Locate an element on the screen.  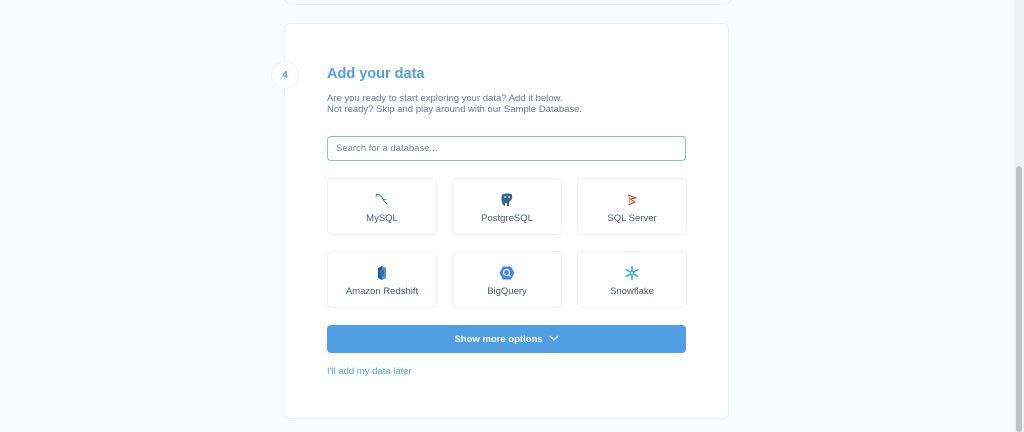
database-option-amazon-redshift: Amazon Redshift is located at coordinates (382, 279).